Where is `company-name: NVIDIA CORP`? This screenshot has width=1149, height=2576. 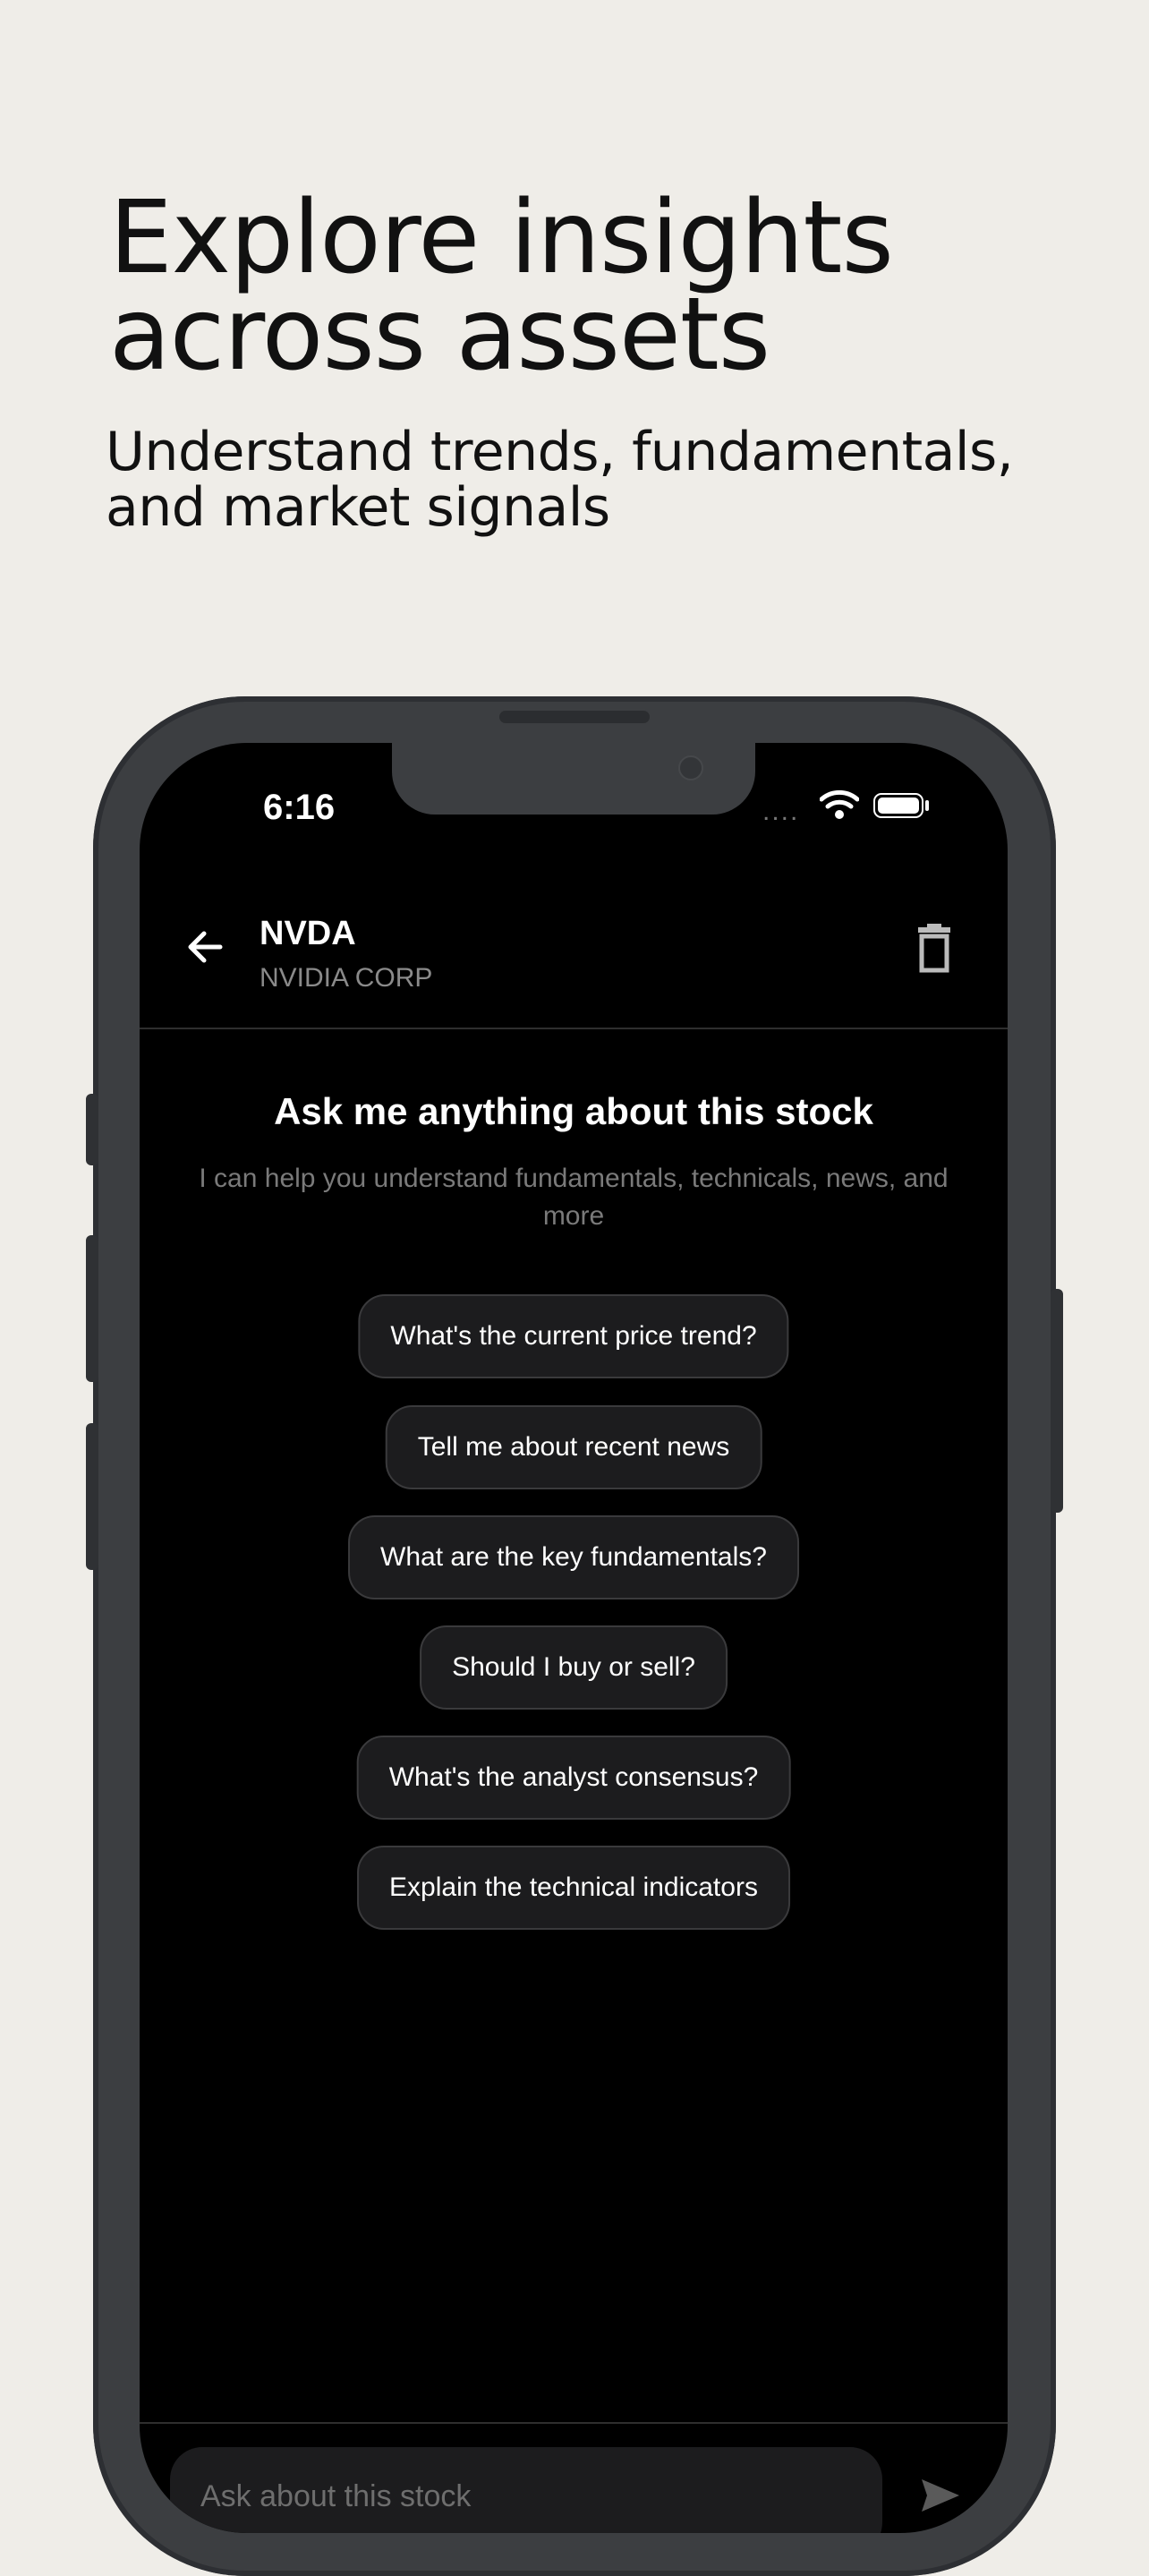 company-name: NVIDIA CORP is located at coordinates (346, 978).